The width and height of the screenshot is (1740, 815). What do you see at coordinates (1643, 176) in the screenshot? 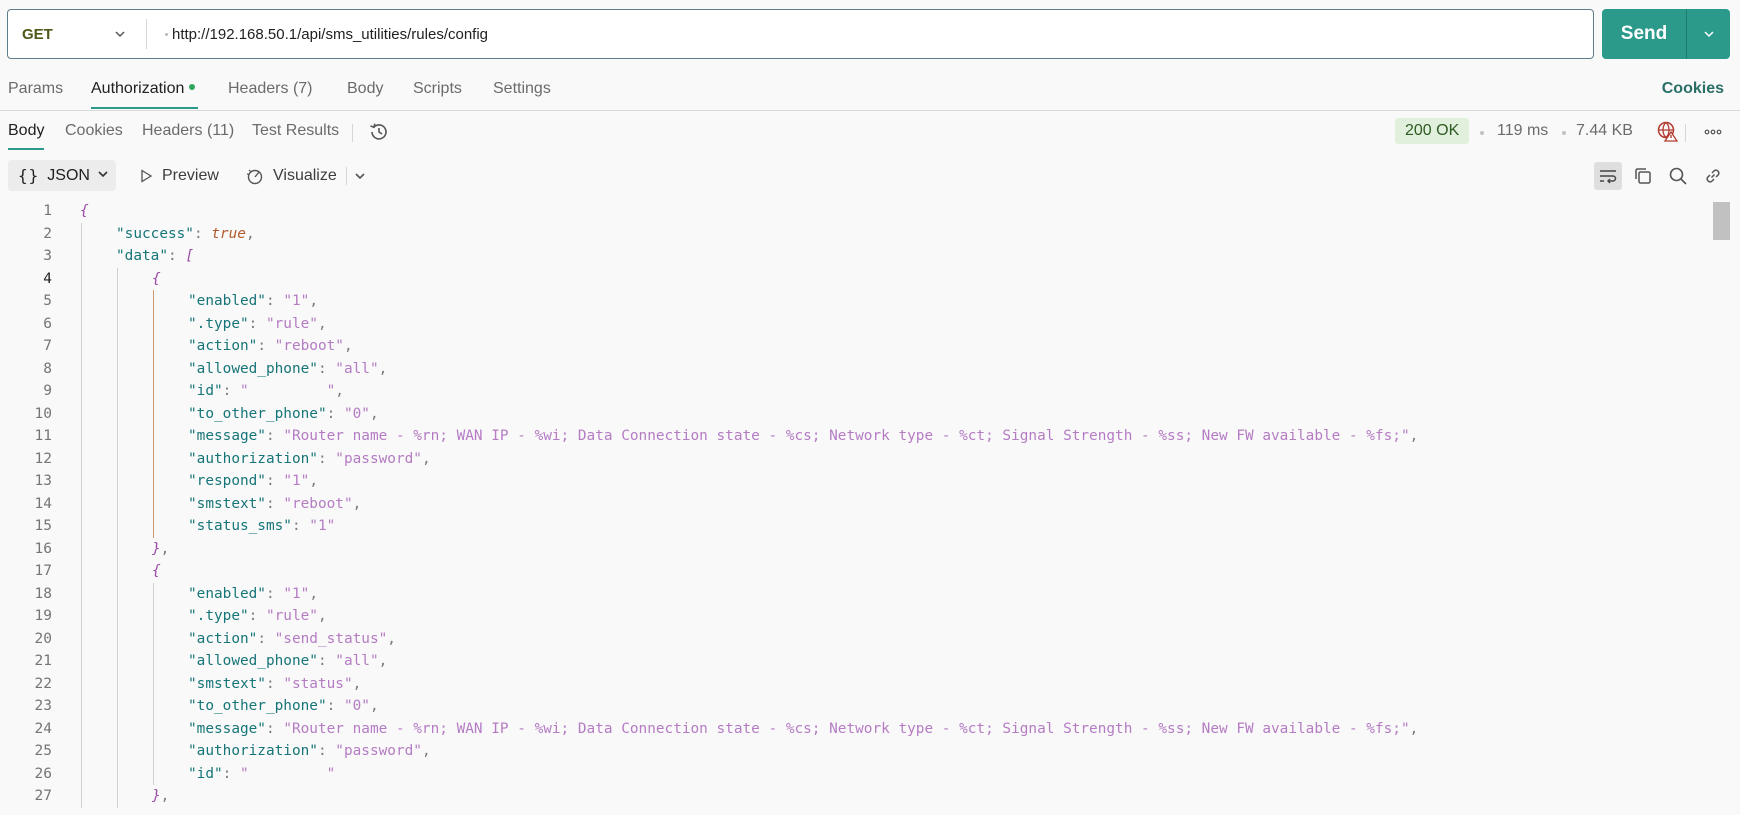
I see `copy-button` at bounding box center [1643, 176].